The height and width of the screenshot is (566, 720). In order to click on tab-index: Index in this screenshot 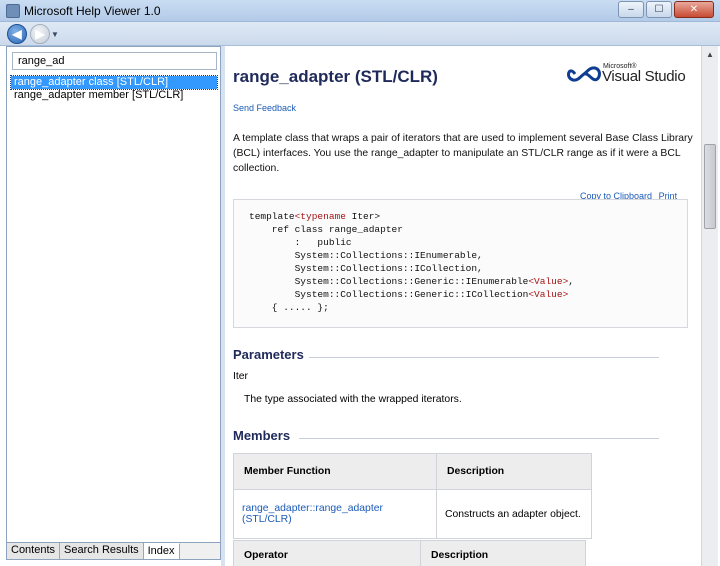, I will do `click(161, 551)`.